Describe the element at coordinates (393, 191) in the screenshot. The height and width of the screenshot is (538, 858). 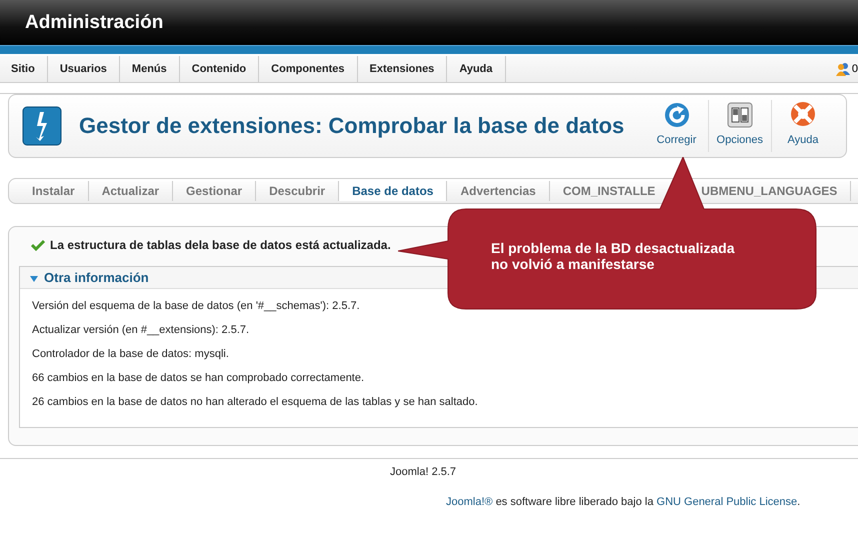
I see `tab: Base de datos` at that location.